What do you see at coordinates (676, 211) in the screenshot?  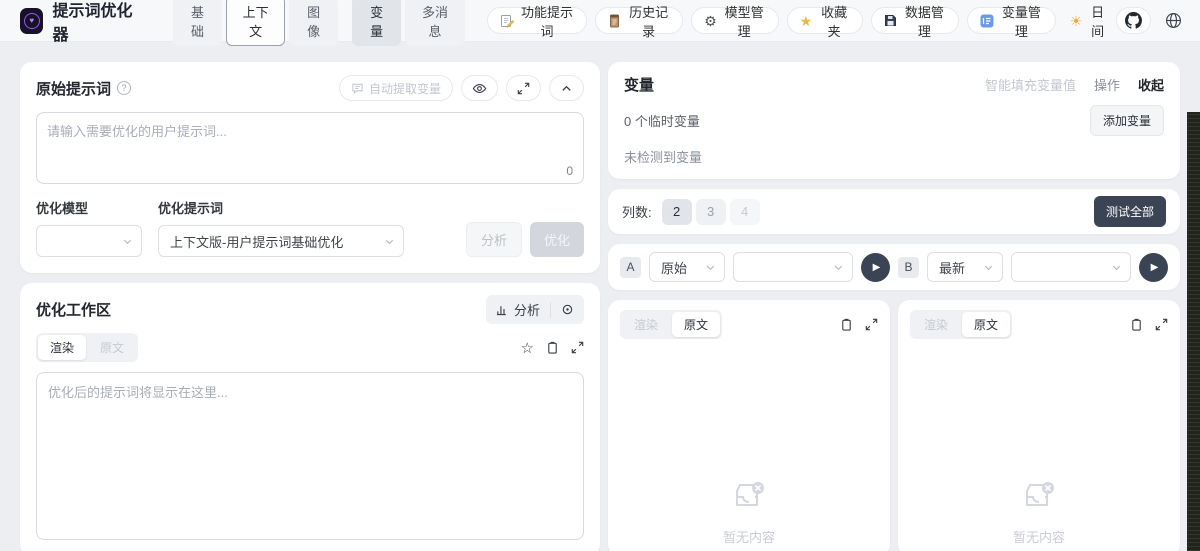 I see `columns-option-2: 2` at bounding box center [676, 211].